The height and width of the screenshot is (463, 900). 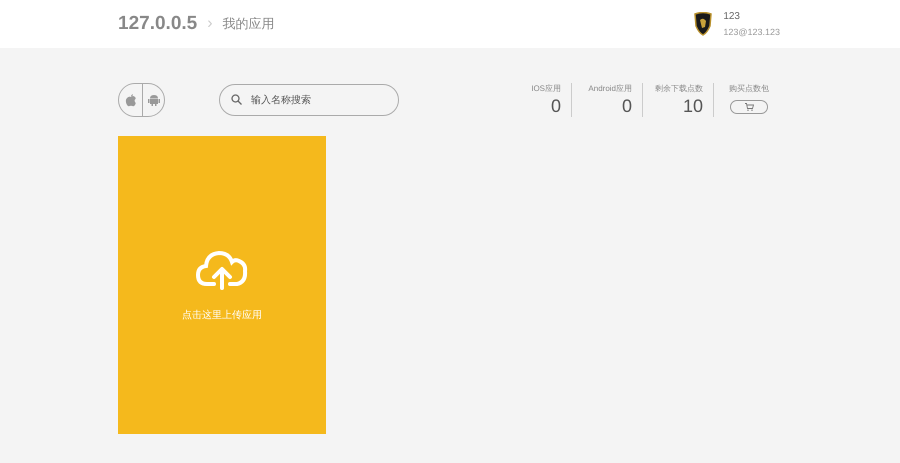 What do you see at coordinates (248, 24) in the screenshot?
I see `page-title: 我的应用` at bounding box center [248, 24].